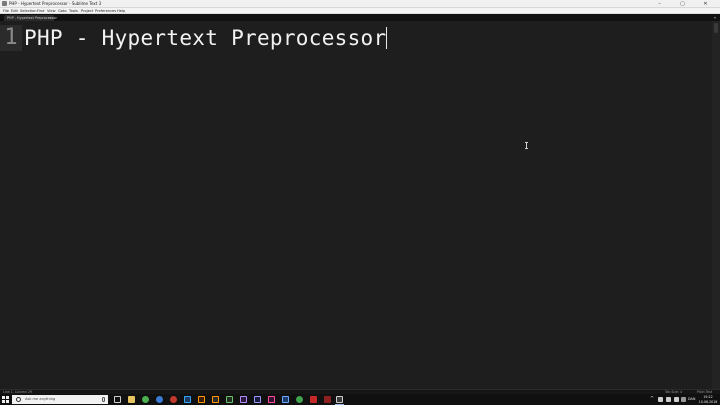 Image resolution: width=720 pixels, height=405 pixels. Describe the element at coordinates (103, 399) in the screenshot. I see `mic-icon` at that location.